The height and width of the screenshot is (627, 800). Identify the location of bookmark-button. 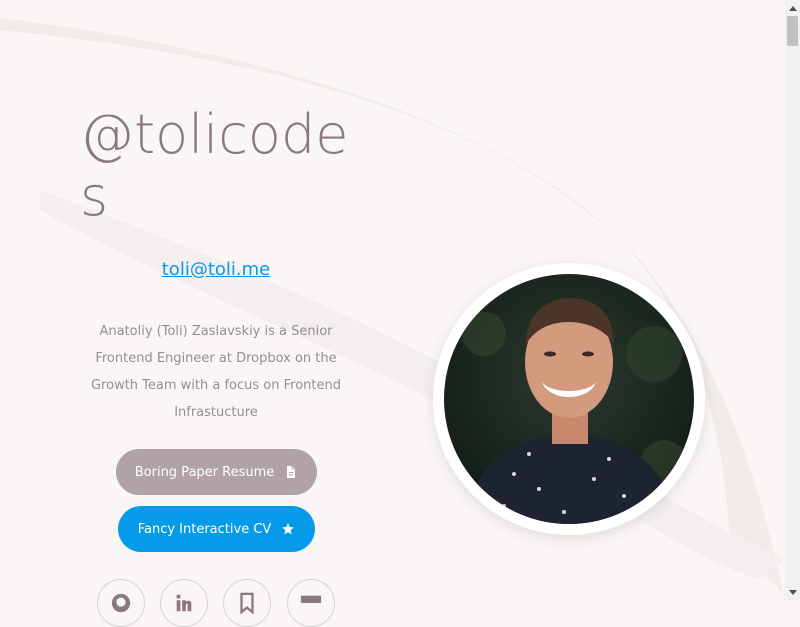
(247, 603).